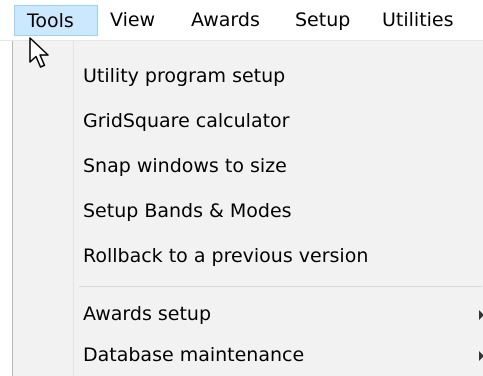  What do you see at coordinates (39, 52) in the screenshot?
I see `mouse-pointer-icon` at bounding box center [39, 52].